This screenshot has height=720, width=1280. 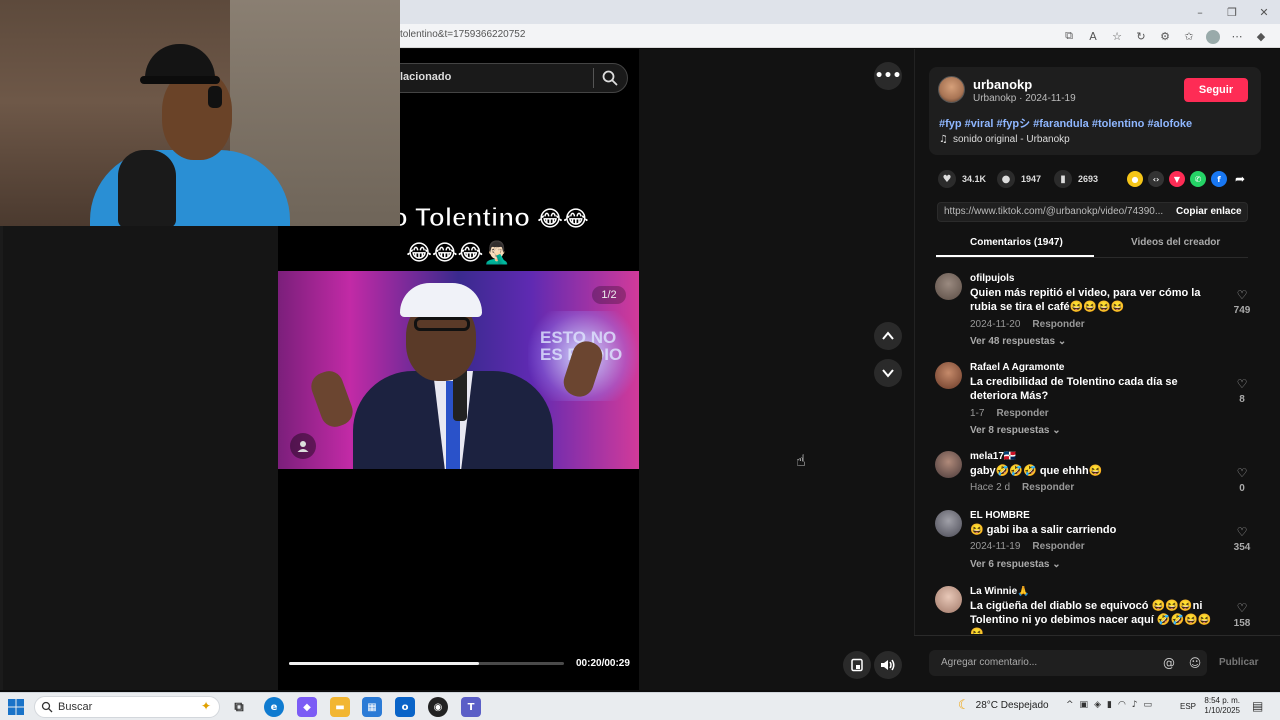 I want to click on file-explorer-icon: ▬, so click(x=340, y=707).